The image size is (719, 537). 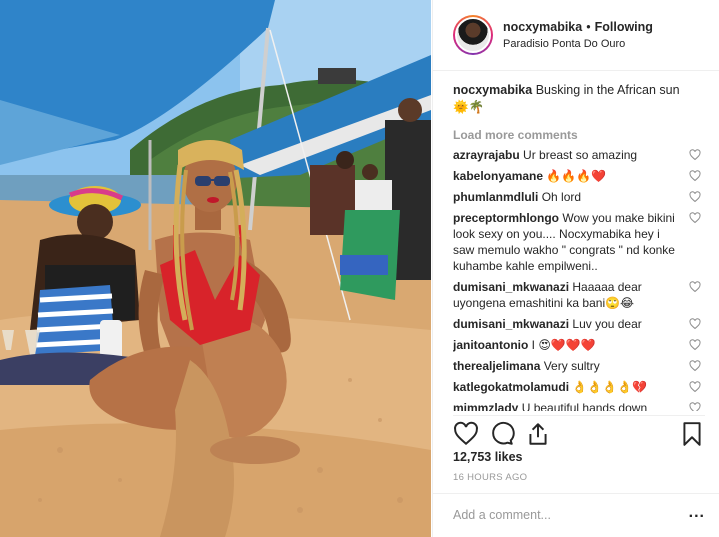 I want to click on comment-row: kabelonyamane 🔥🔥🔥❤️, so click(x=579, y=176).